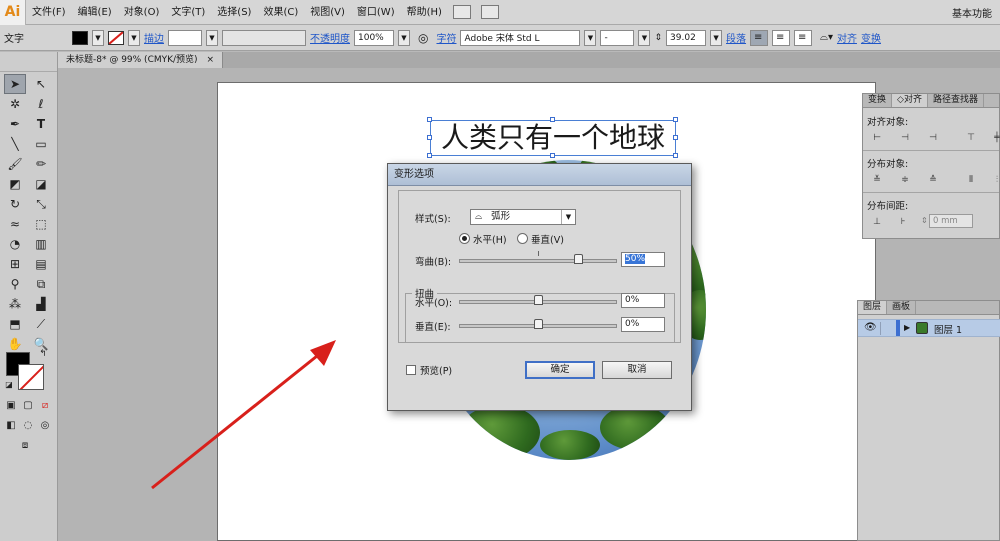  What do you see at coordinates (31, 377) in the screenshot?
I see `stroke-color-box` at bounding box center [31, 377].